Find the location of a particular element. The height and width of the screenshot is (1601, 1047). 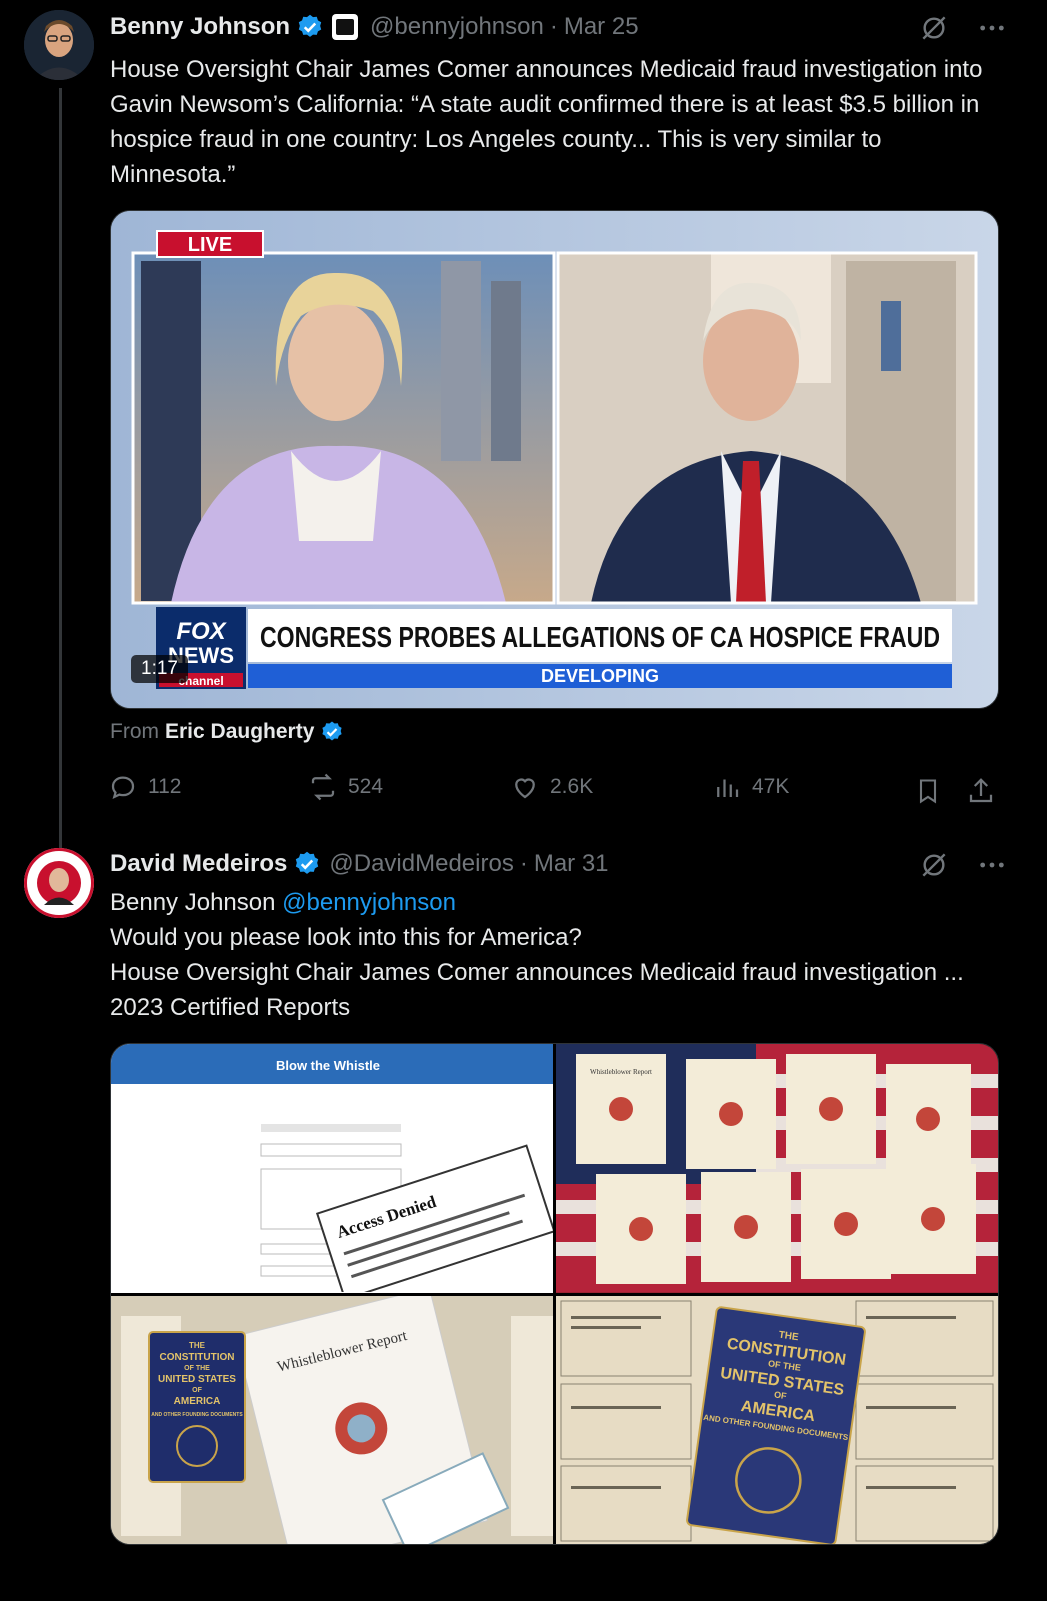

book2-line5: OF is located at coordinates (780, 1395).